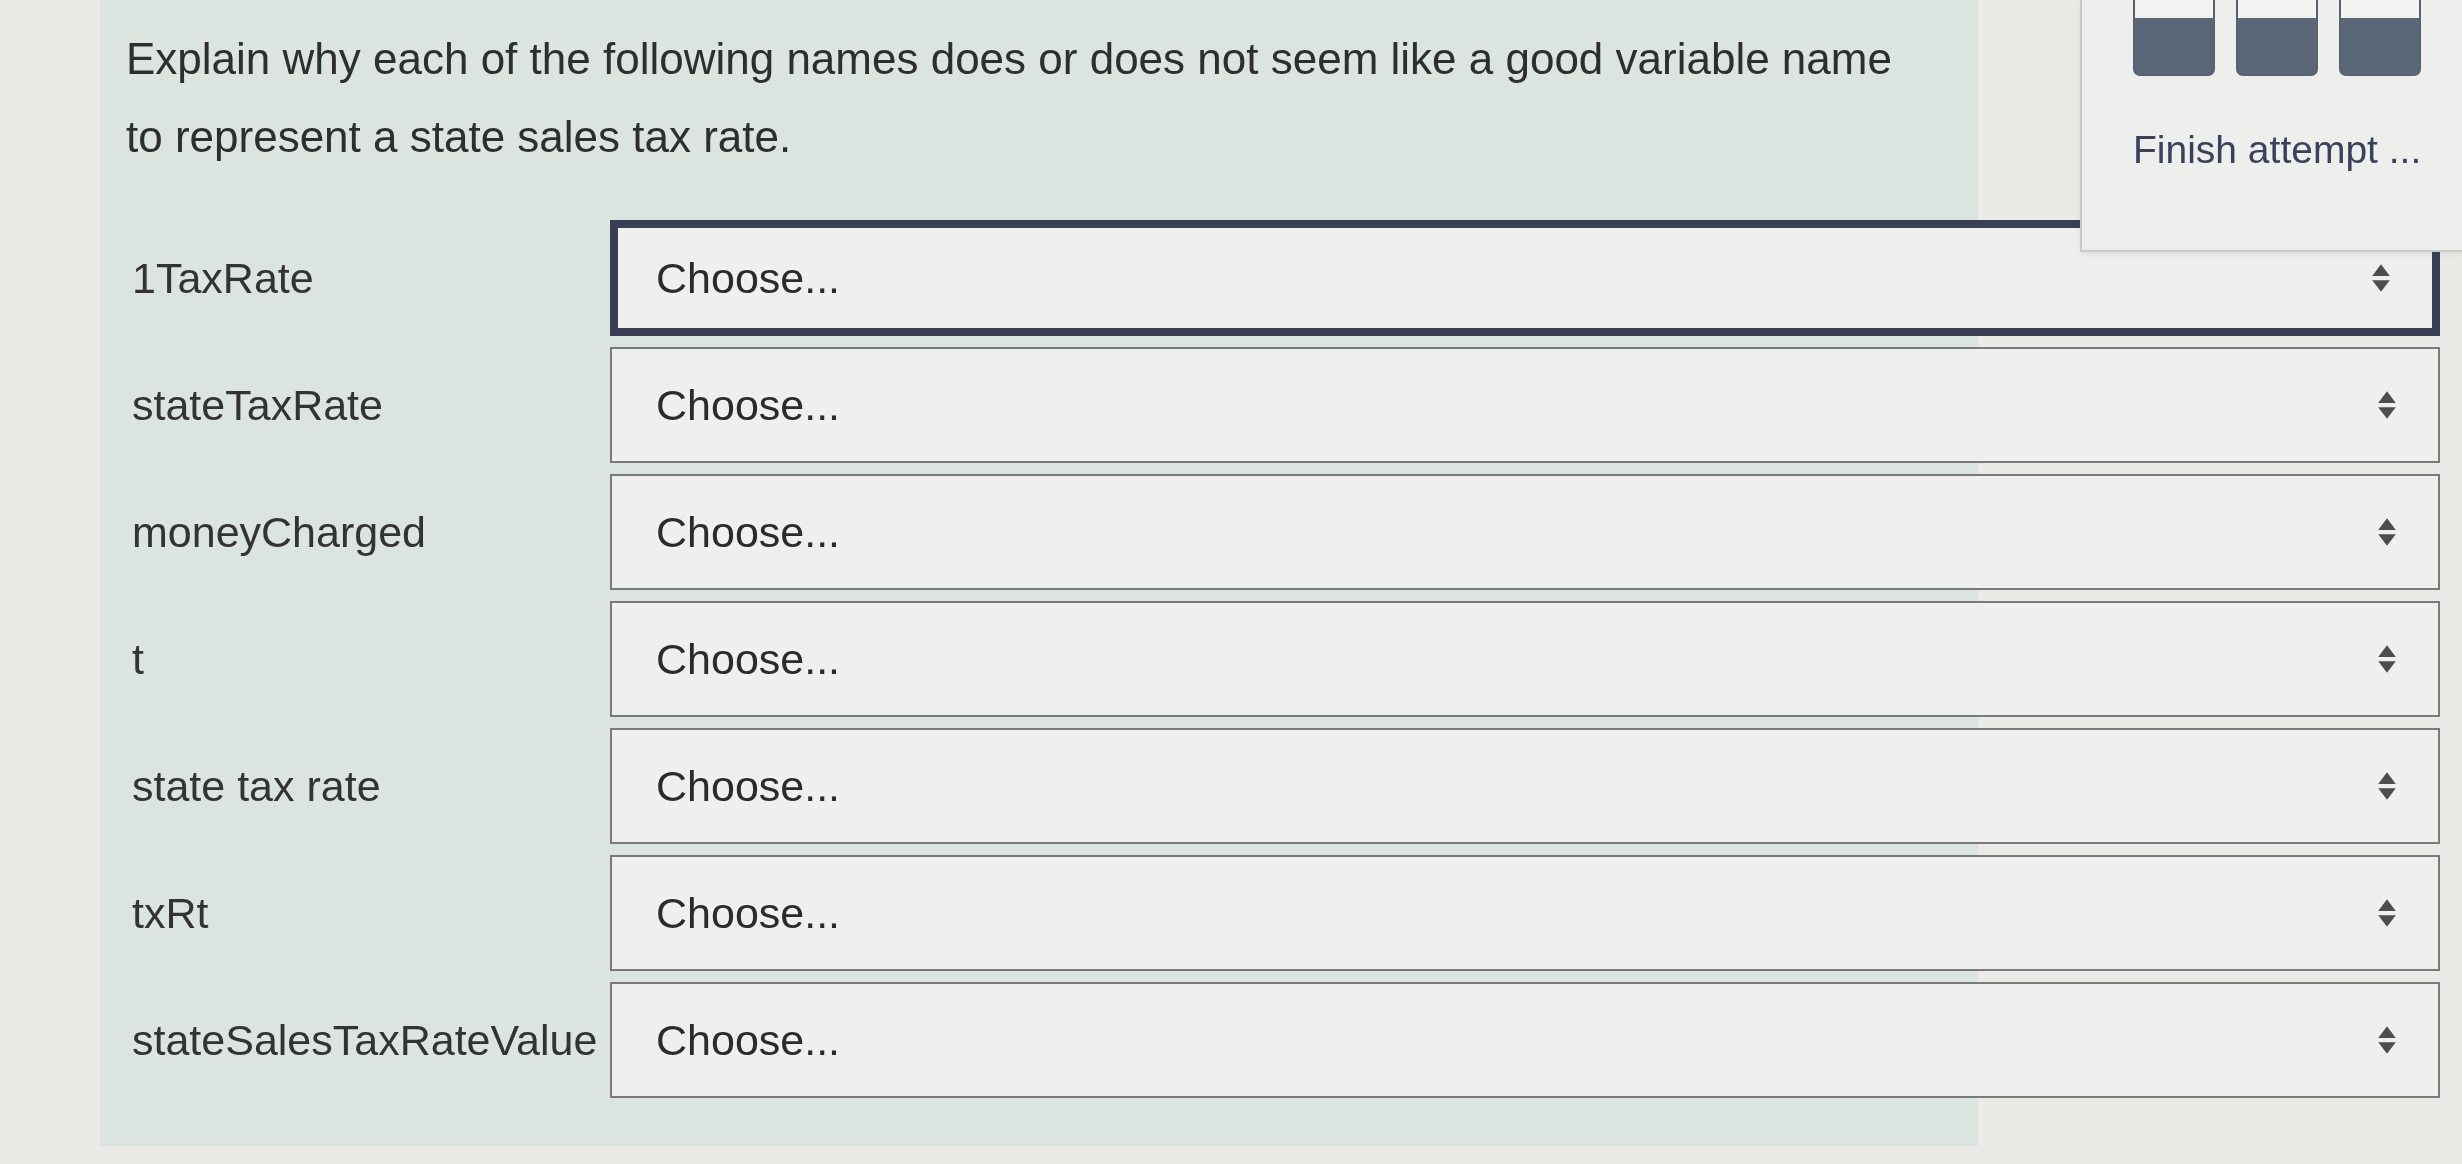 The height and width of the screenshot is (1164, 2462). I want to click on variable-name-label: moneyCharged, so click(278, 532).